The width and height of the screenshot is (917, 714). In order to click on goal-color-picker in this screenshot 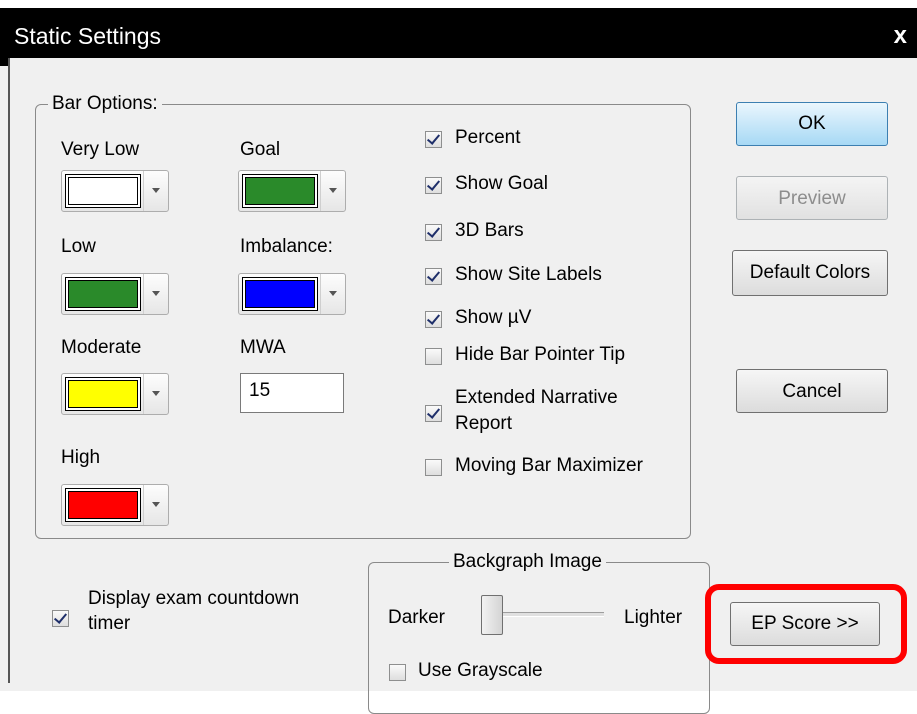, I will do `click(292, 191)`.